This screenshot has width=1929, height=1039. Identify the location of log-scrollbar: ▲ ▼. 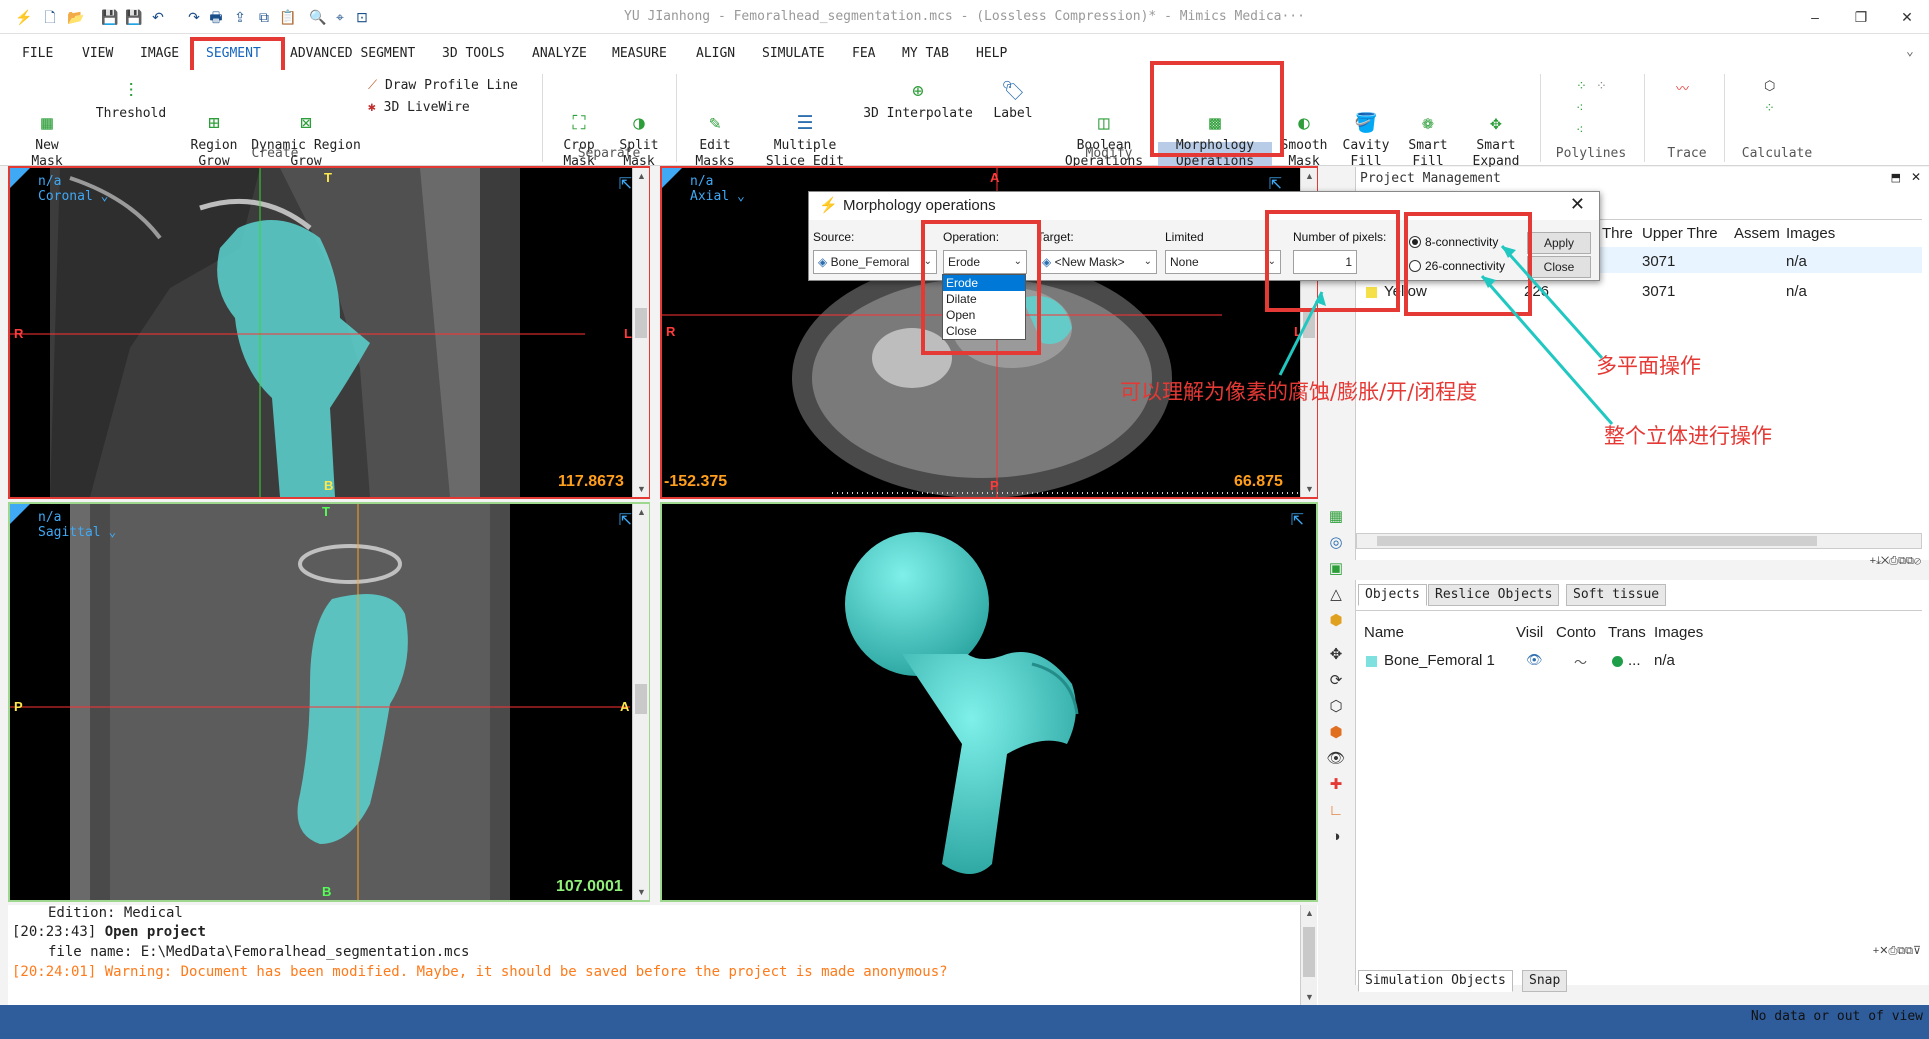
(1308, 955).